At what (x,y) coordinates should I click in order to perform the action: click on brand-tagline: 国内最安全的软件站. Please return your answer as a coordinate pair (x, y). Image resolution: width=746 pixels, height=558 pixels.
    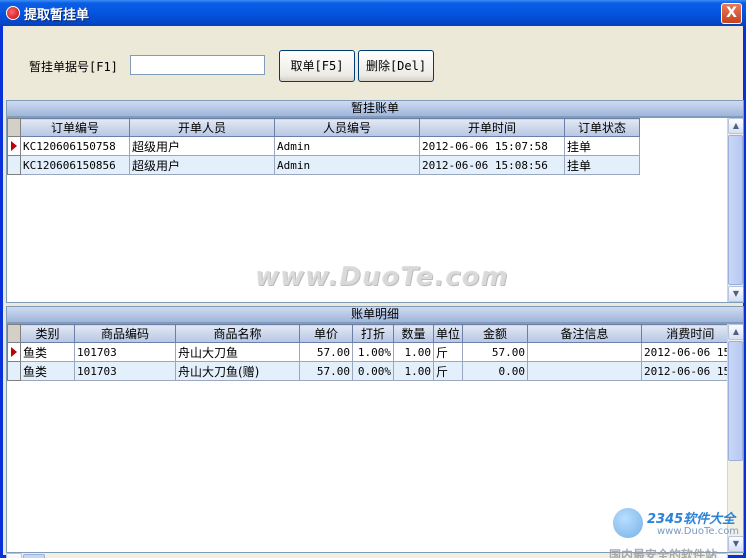
    Looking at the image, I should click on (663, 553).